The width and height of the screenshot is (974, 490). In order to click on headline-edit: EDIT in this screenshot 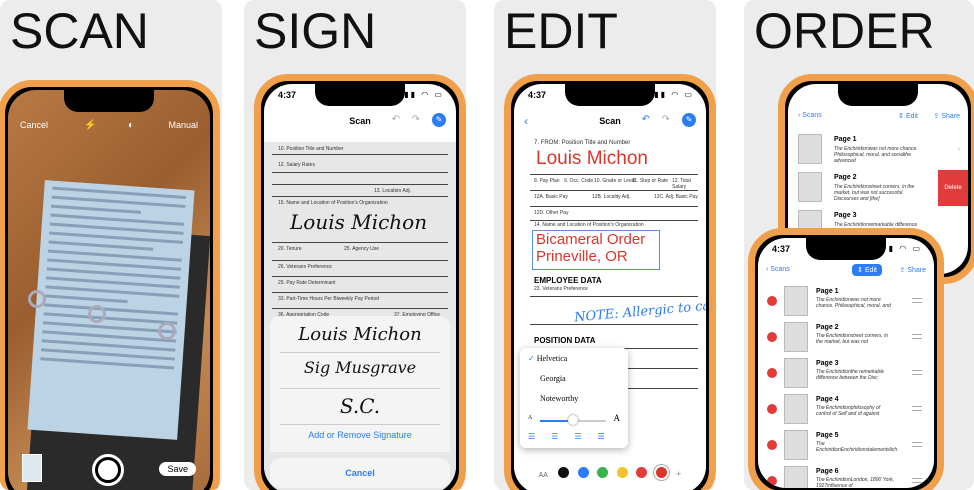, I will do `click(561, 31)`.